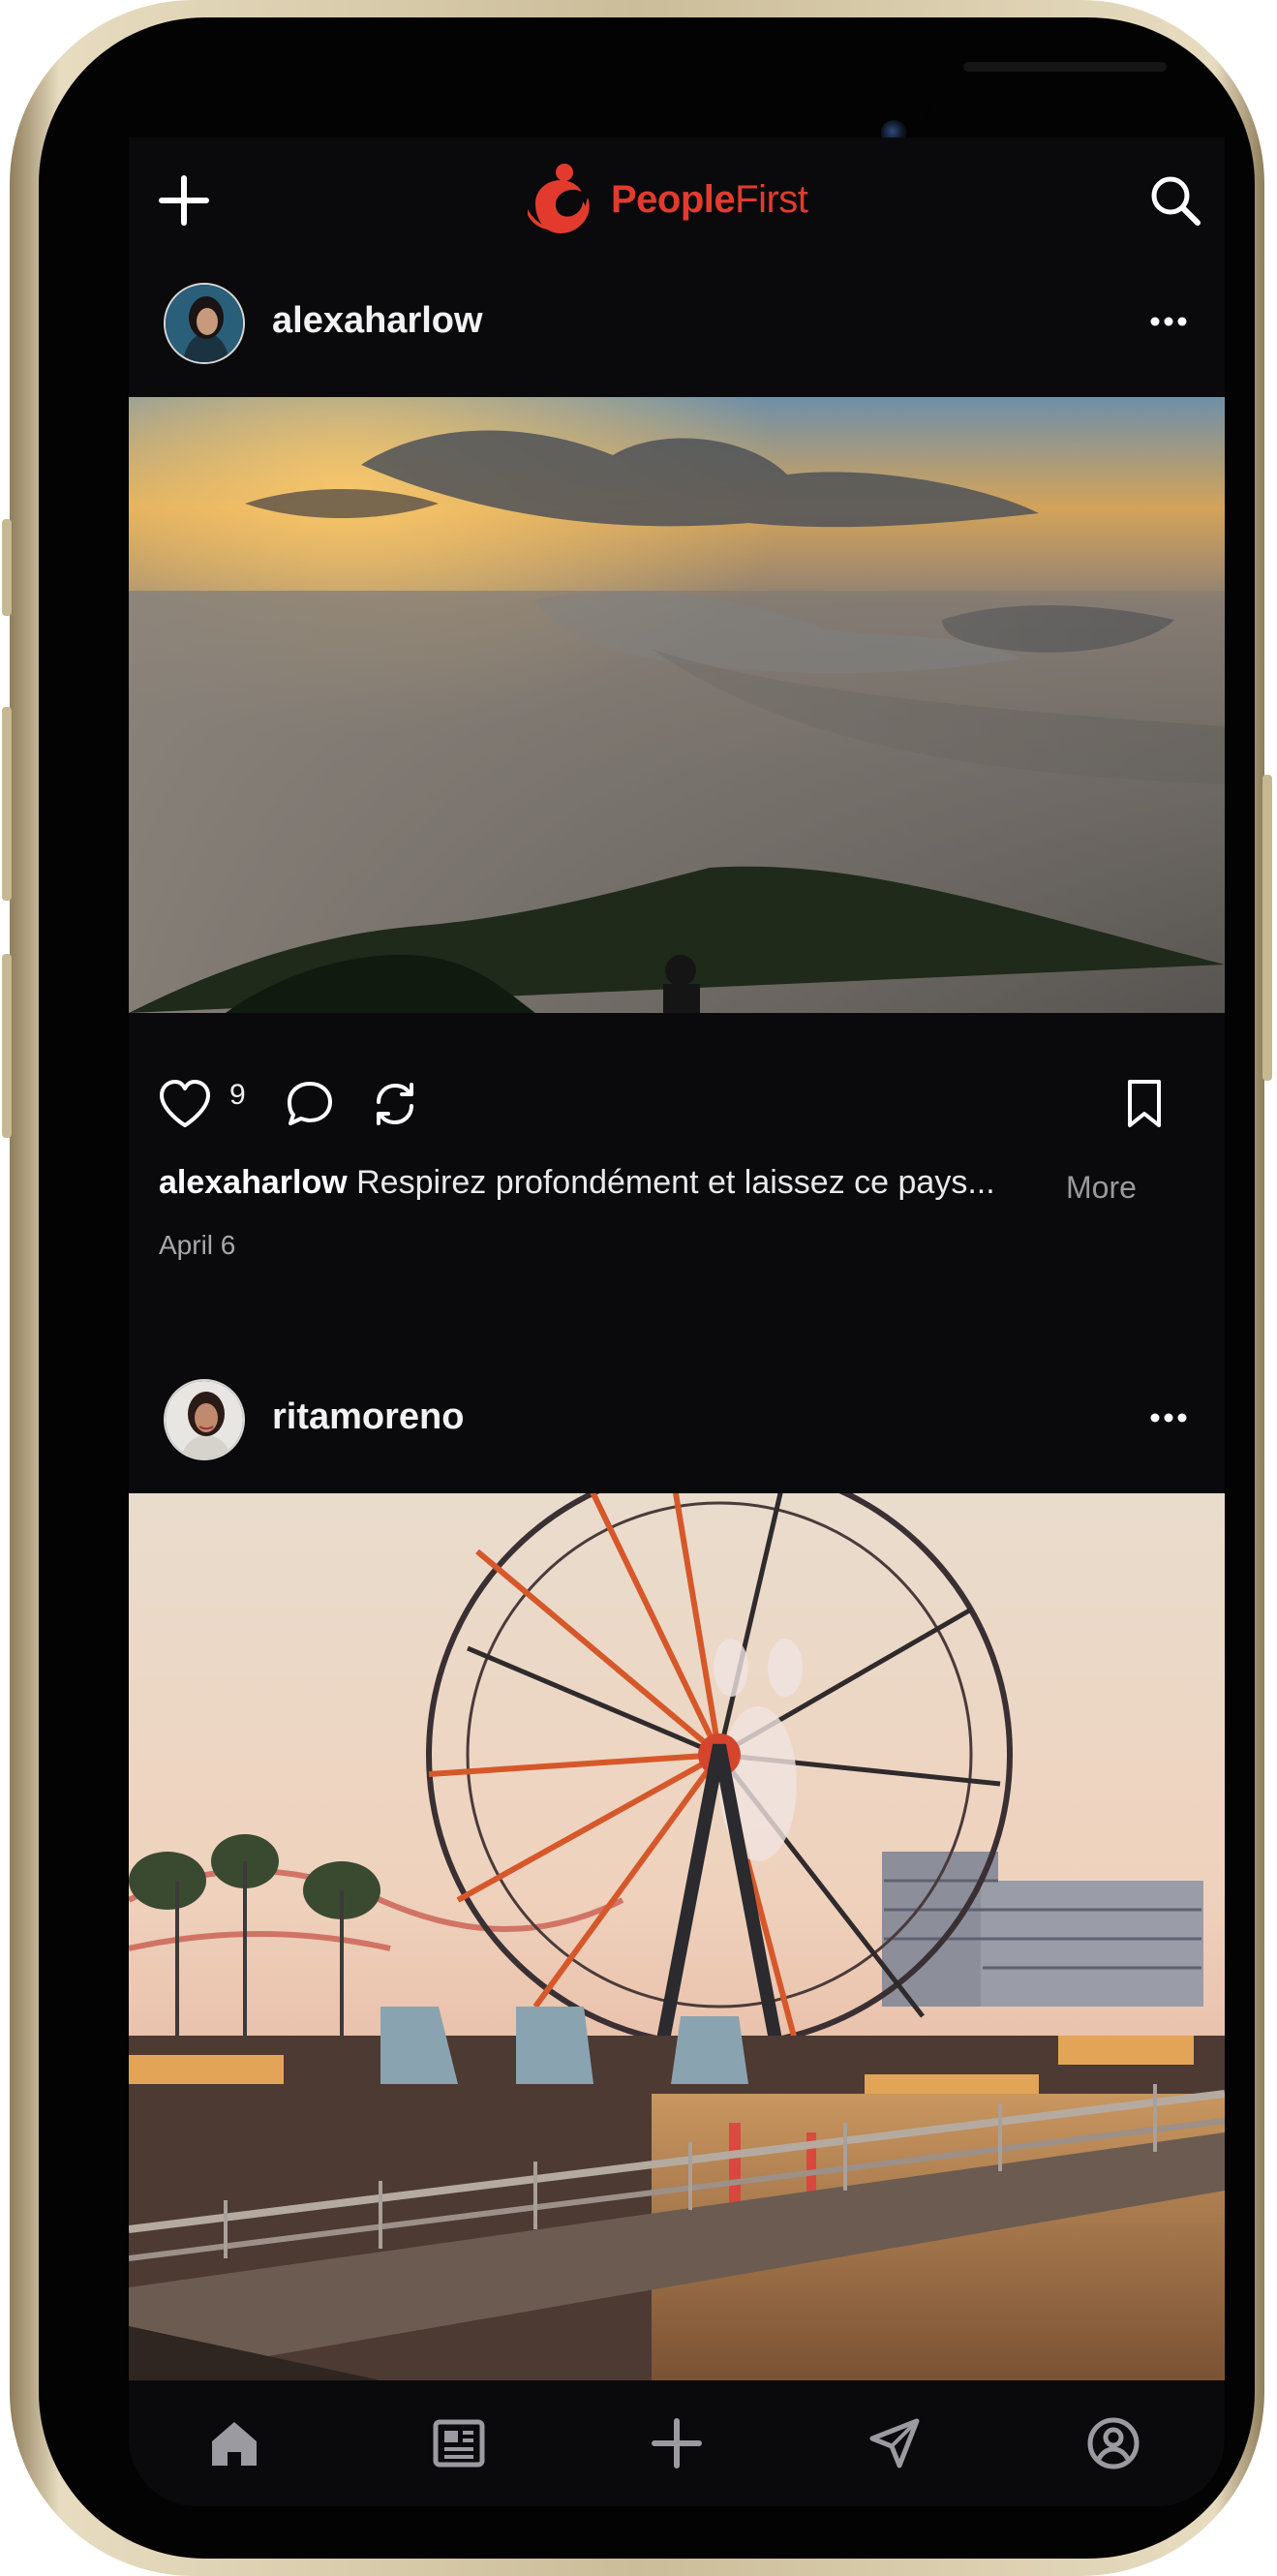  What do you see at coordinates (368, 1417) in the screenshot?
I see `post-username: ritamoreno` at bounding box center [368, 1417].